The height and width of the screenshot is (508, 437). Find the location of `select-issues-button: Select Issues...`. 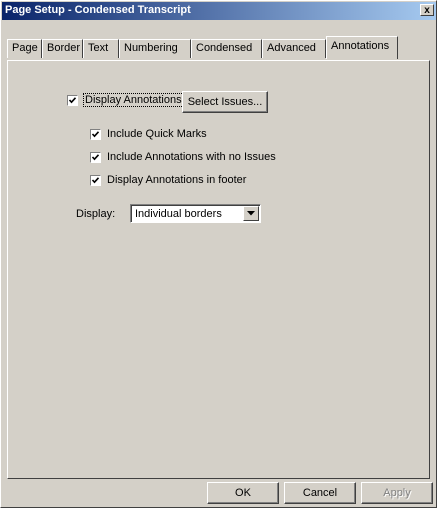

select-issues-button: Select Issues... is located at coordinates (225, 102).